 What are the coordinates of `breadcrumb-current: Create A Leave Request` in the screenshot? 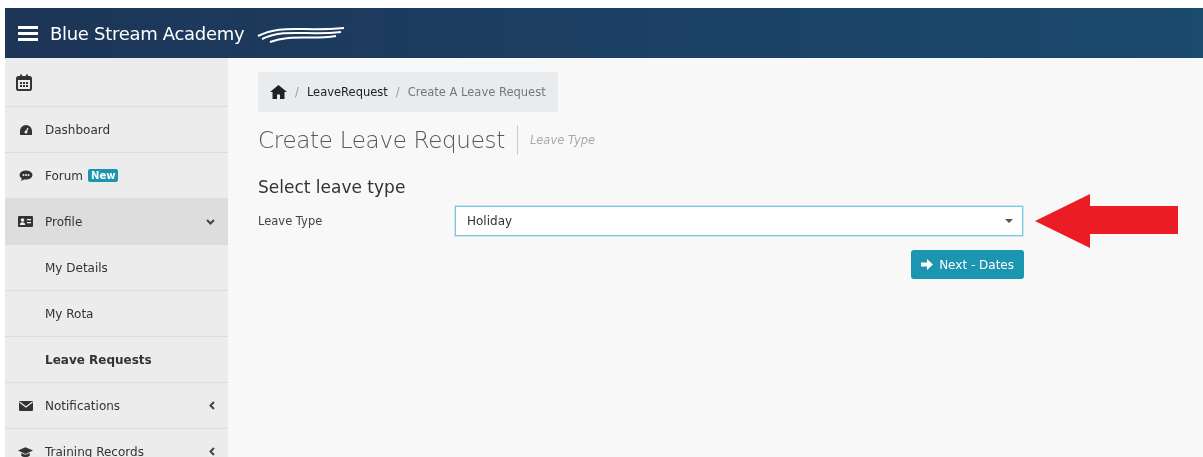 It's located at (476, 92).